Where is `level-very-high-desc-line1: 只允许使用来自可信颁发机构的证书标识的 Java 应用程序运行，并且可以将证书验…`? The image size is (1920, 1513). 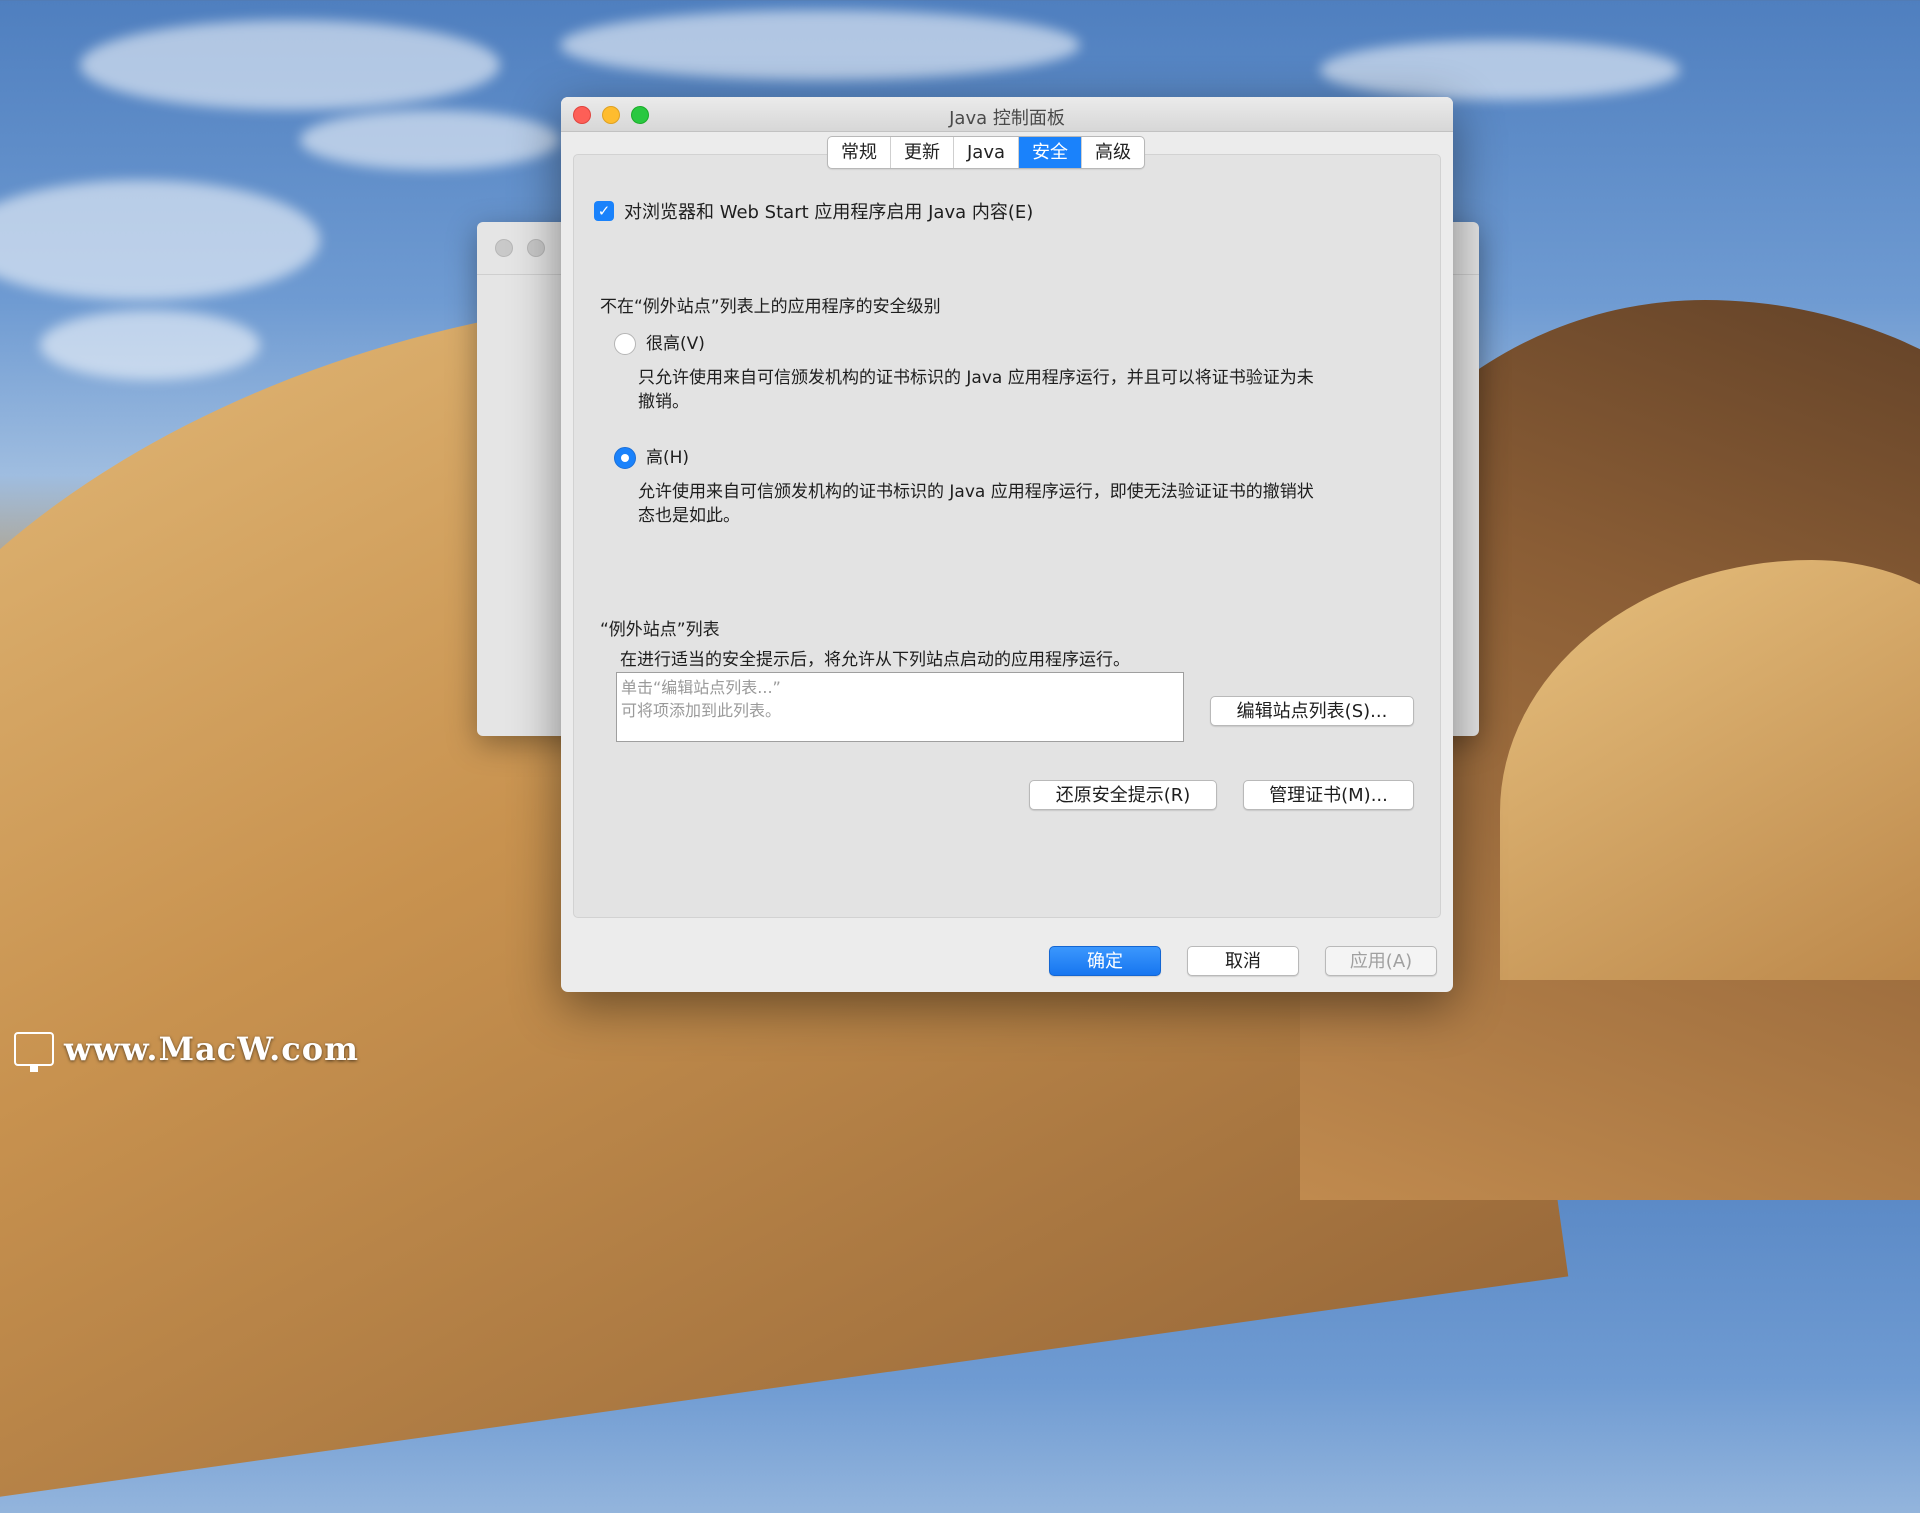 level-very-high-desc-line1: 只允许使用来自可信颁发机构的证书标识的 Java 应用程序运行，并且可以将证书验… is located at coordinates (976, 378).